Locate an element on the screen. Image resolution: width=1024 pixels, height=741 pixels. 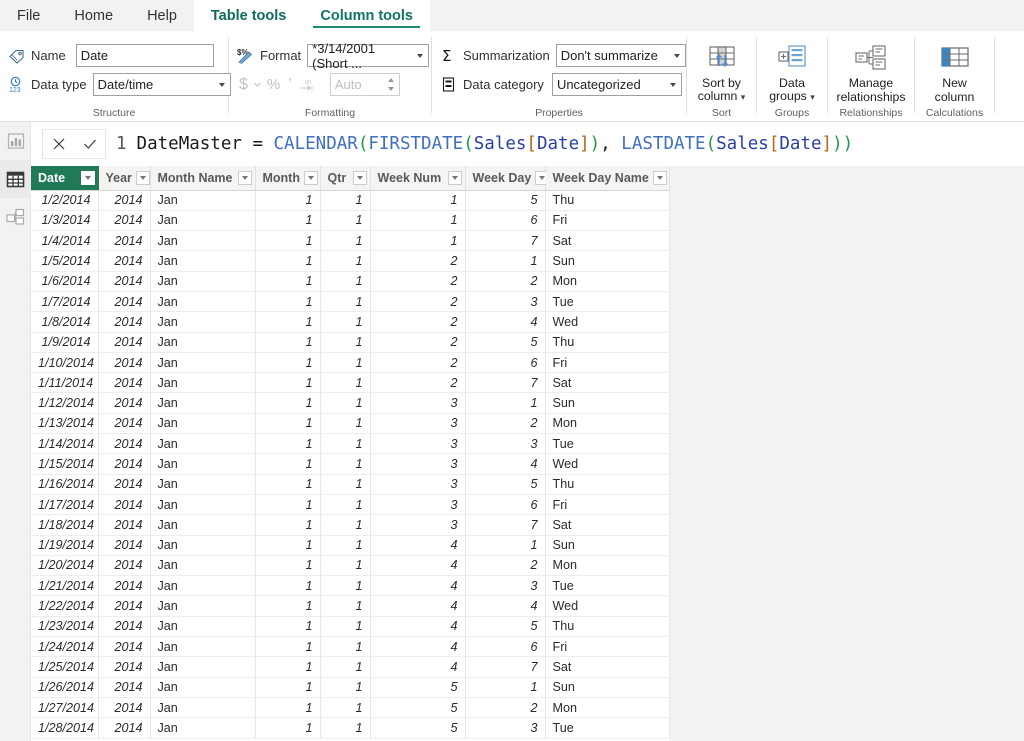
table-row: 1/3/2014 2014 Jan 1 1 1 6 Fri is located at coordinates (350, 221).